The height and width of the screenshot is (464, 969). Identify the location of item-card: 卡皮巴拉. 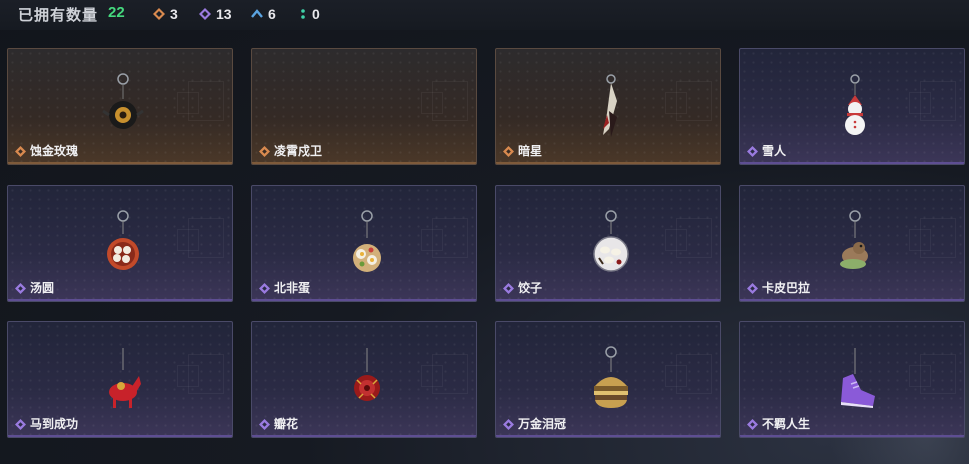
(852, 243).